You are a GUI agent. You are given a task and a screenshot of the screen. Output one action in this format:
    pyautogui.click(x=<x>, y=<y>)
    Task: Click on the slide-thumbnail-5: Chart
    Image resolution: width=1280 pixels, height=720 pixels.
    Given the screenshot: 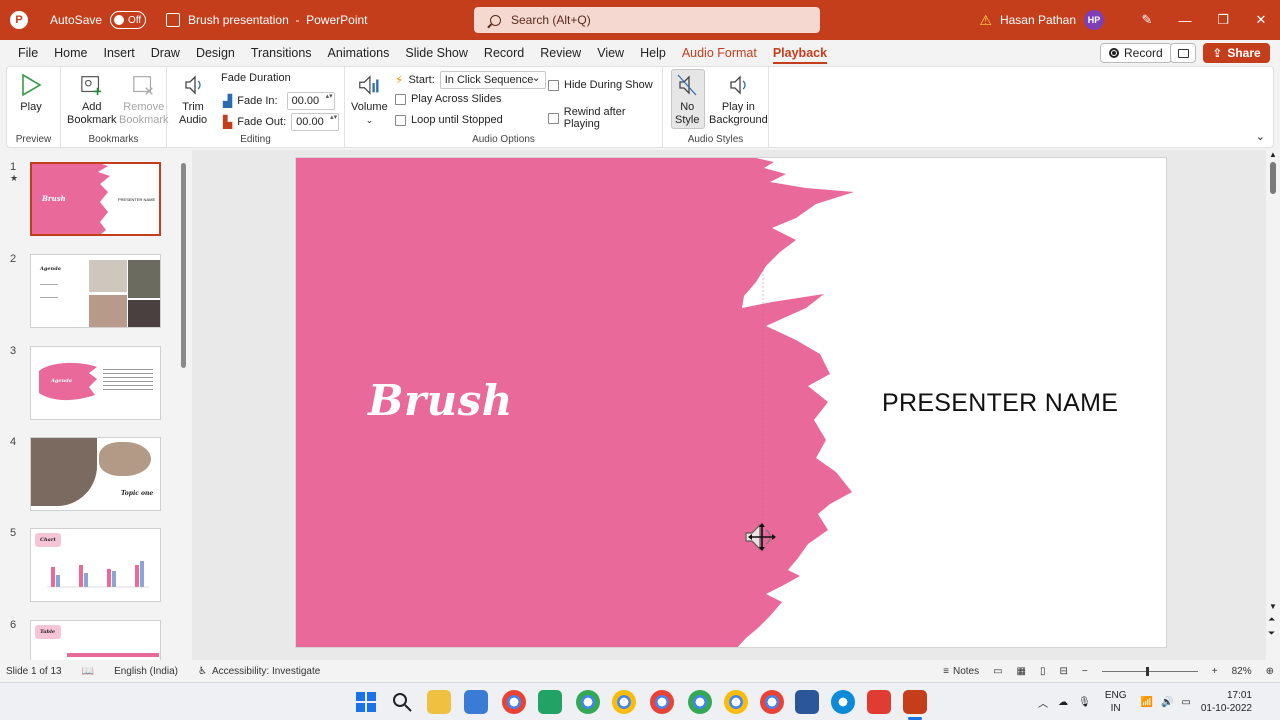 What is the action you would take?
    pyautogui.click(x=95, y=565)
    